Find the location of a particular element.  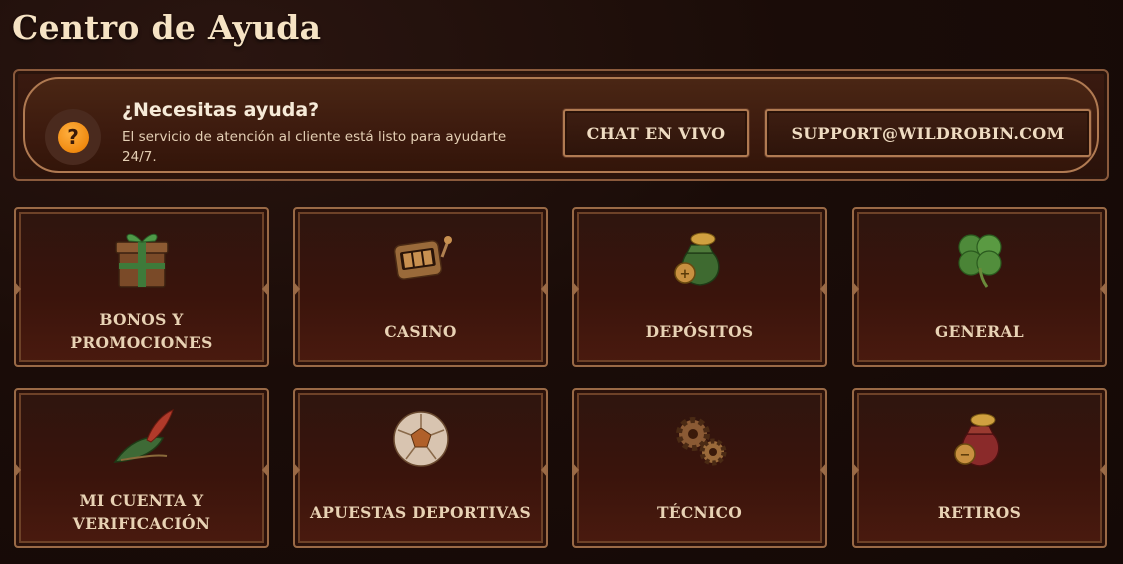

slot-machine-icon is located at coordinates (422, 258).